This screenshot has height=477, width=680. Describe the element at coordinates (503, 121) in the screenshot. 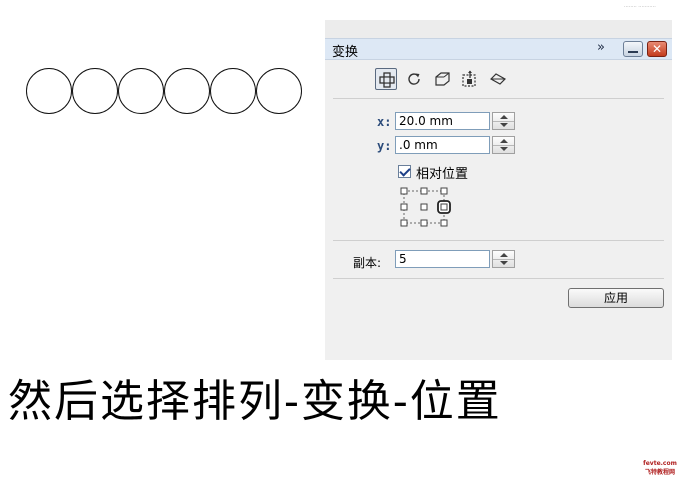

I see `x-spinner` at that location.